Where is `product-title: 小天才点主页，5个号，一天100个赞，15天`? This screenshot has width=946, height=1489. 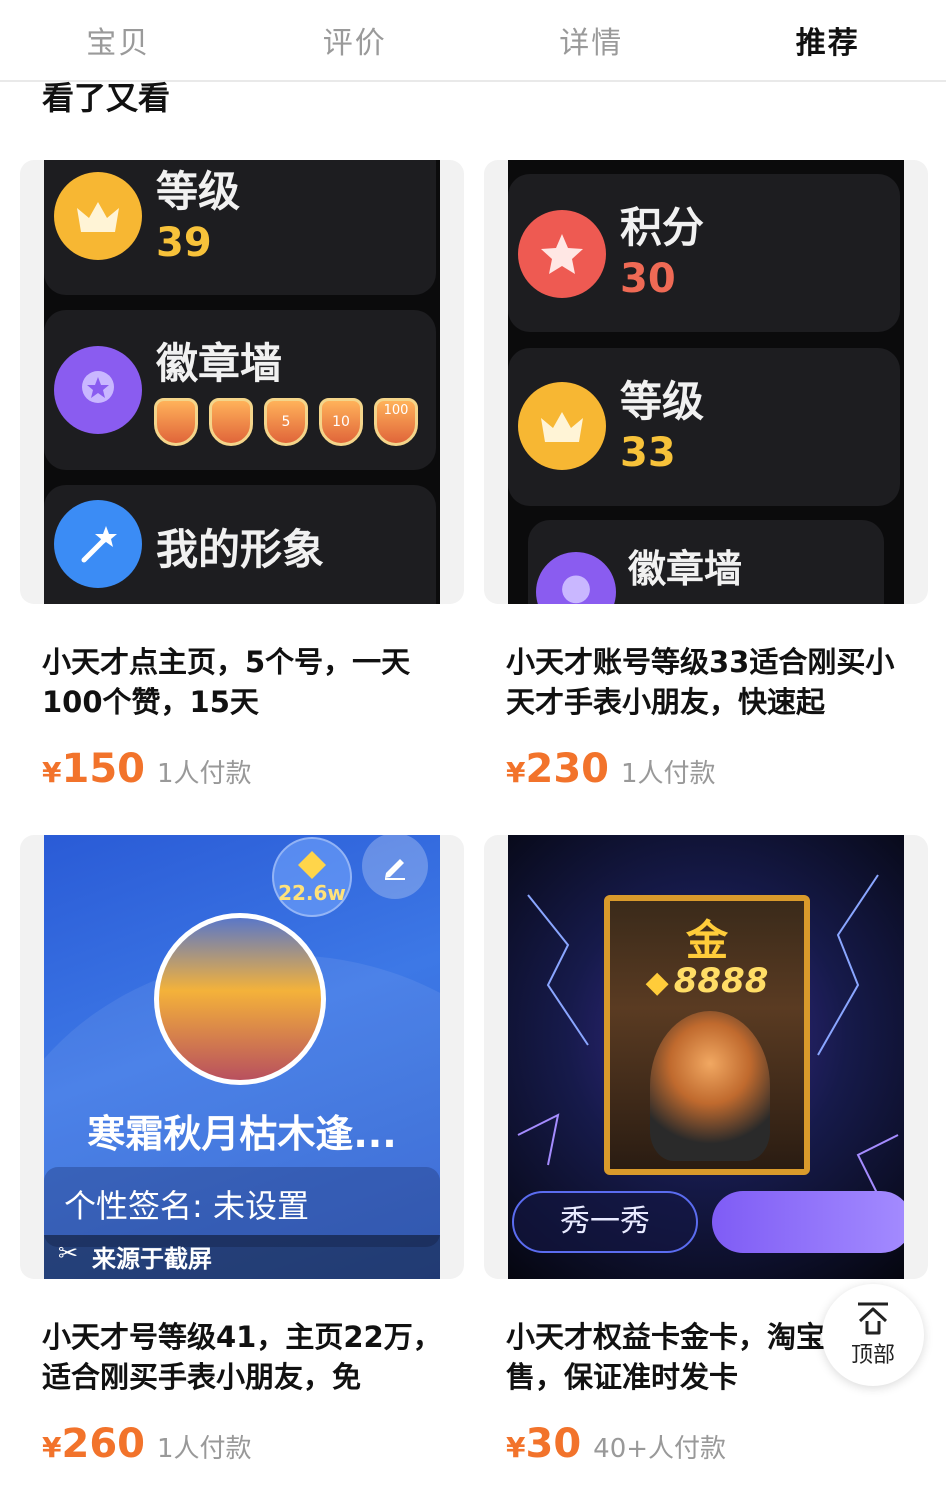 product-title: 小天才点主页，5个号，一天100个赞，15天 is located at coordinates (242, 682).